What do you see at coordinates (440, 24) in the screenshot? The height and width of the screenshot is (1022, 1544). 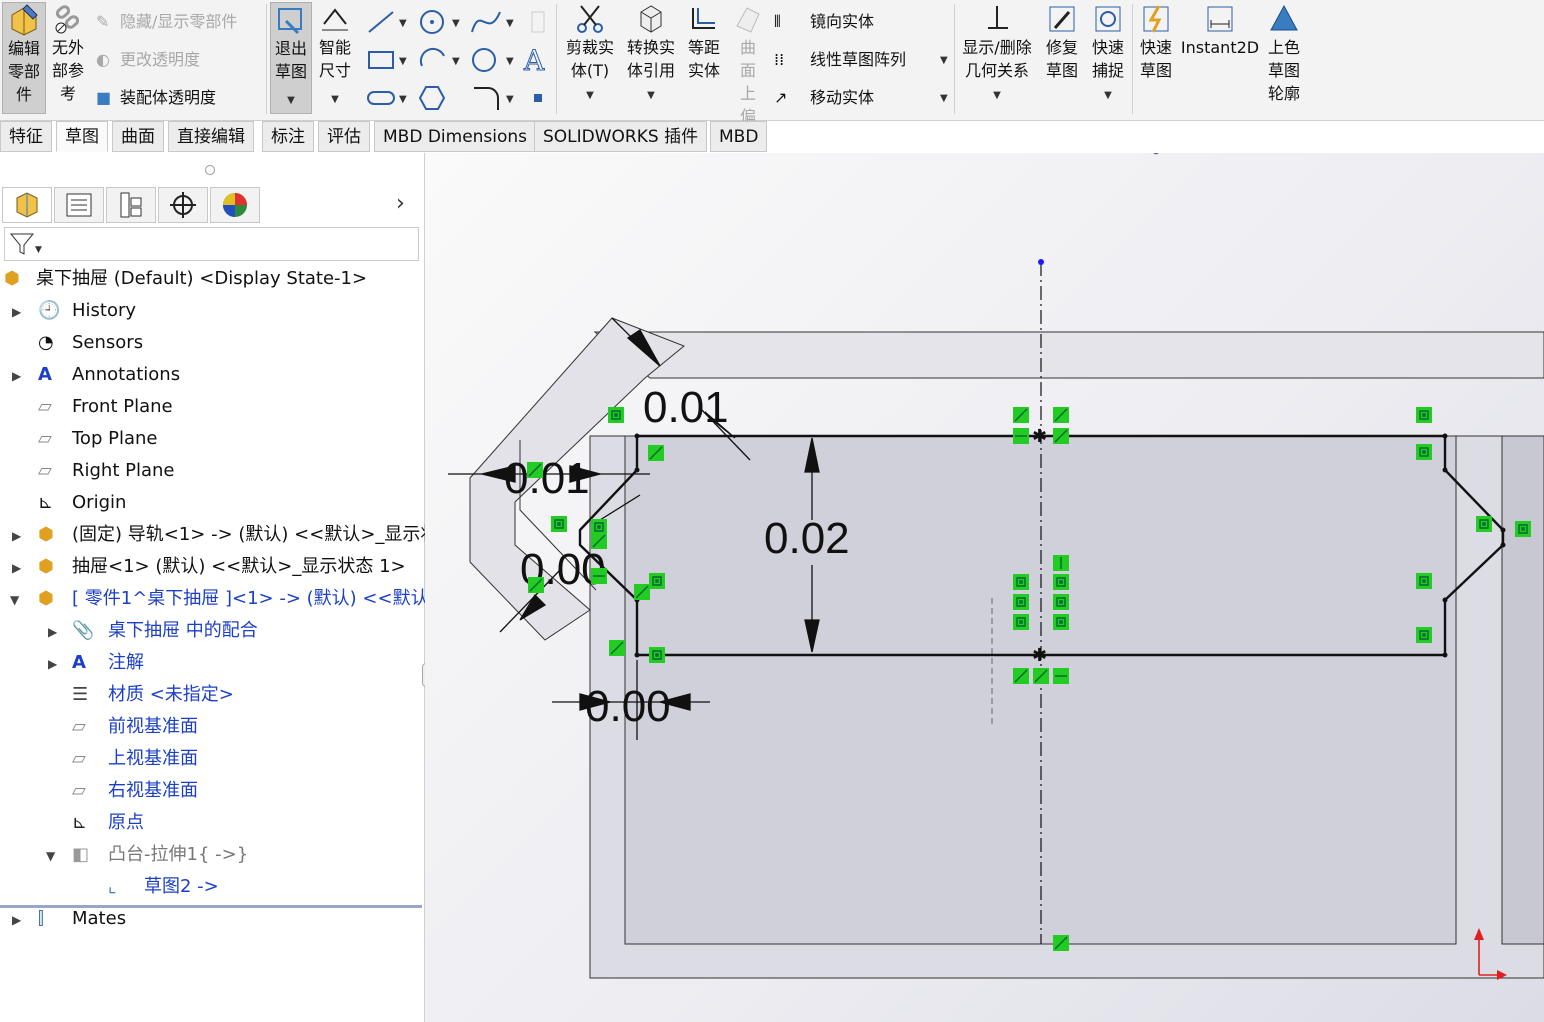 I see `circle-tool: ▼` at bounding box center [440, 24].